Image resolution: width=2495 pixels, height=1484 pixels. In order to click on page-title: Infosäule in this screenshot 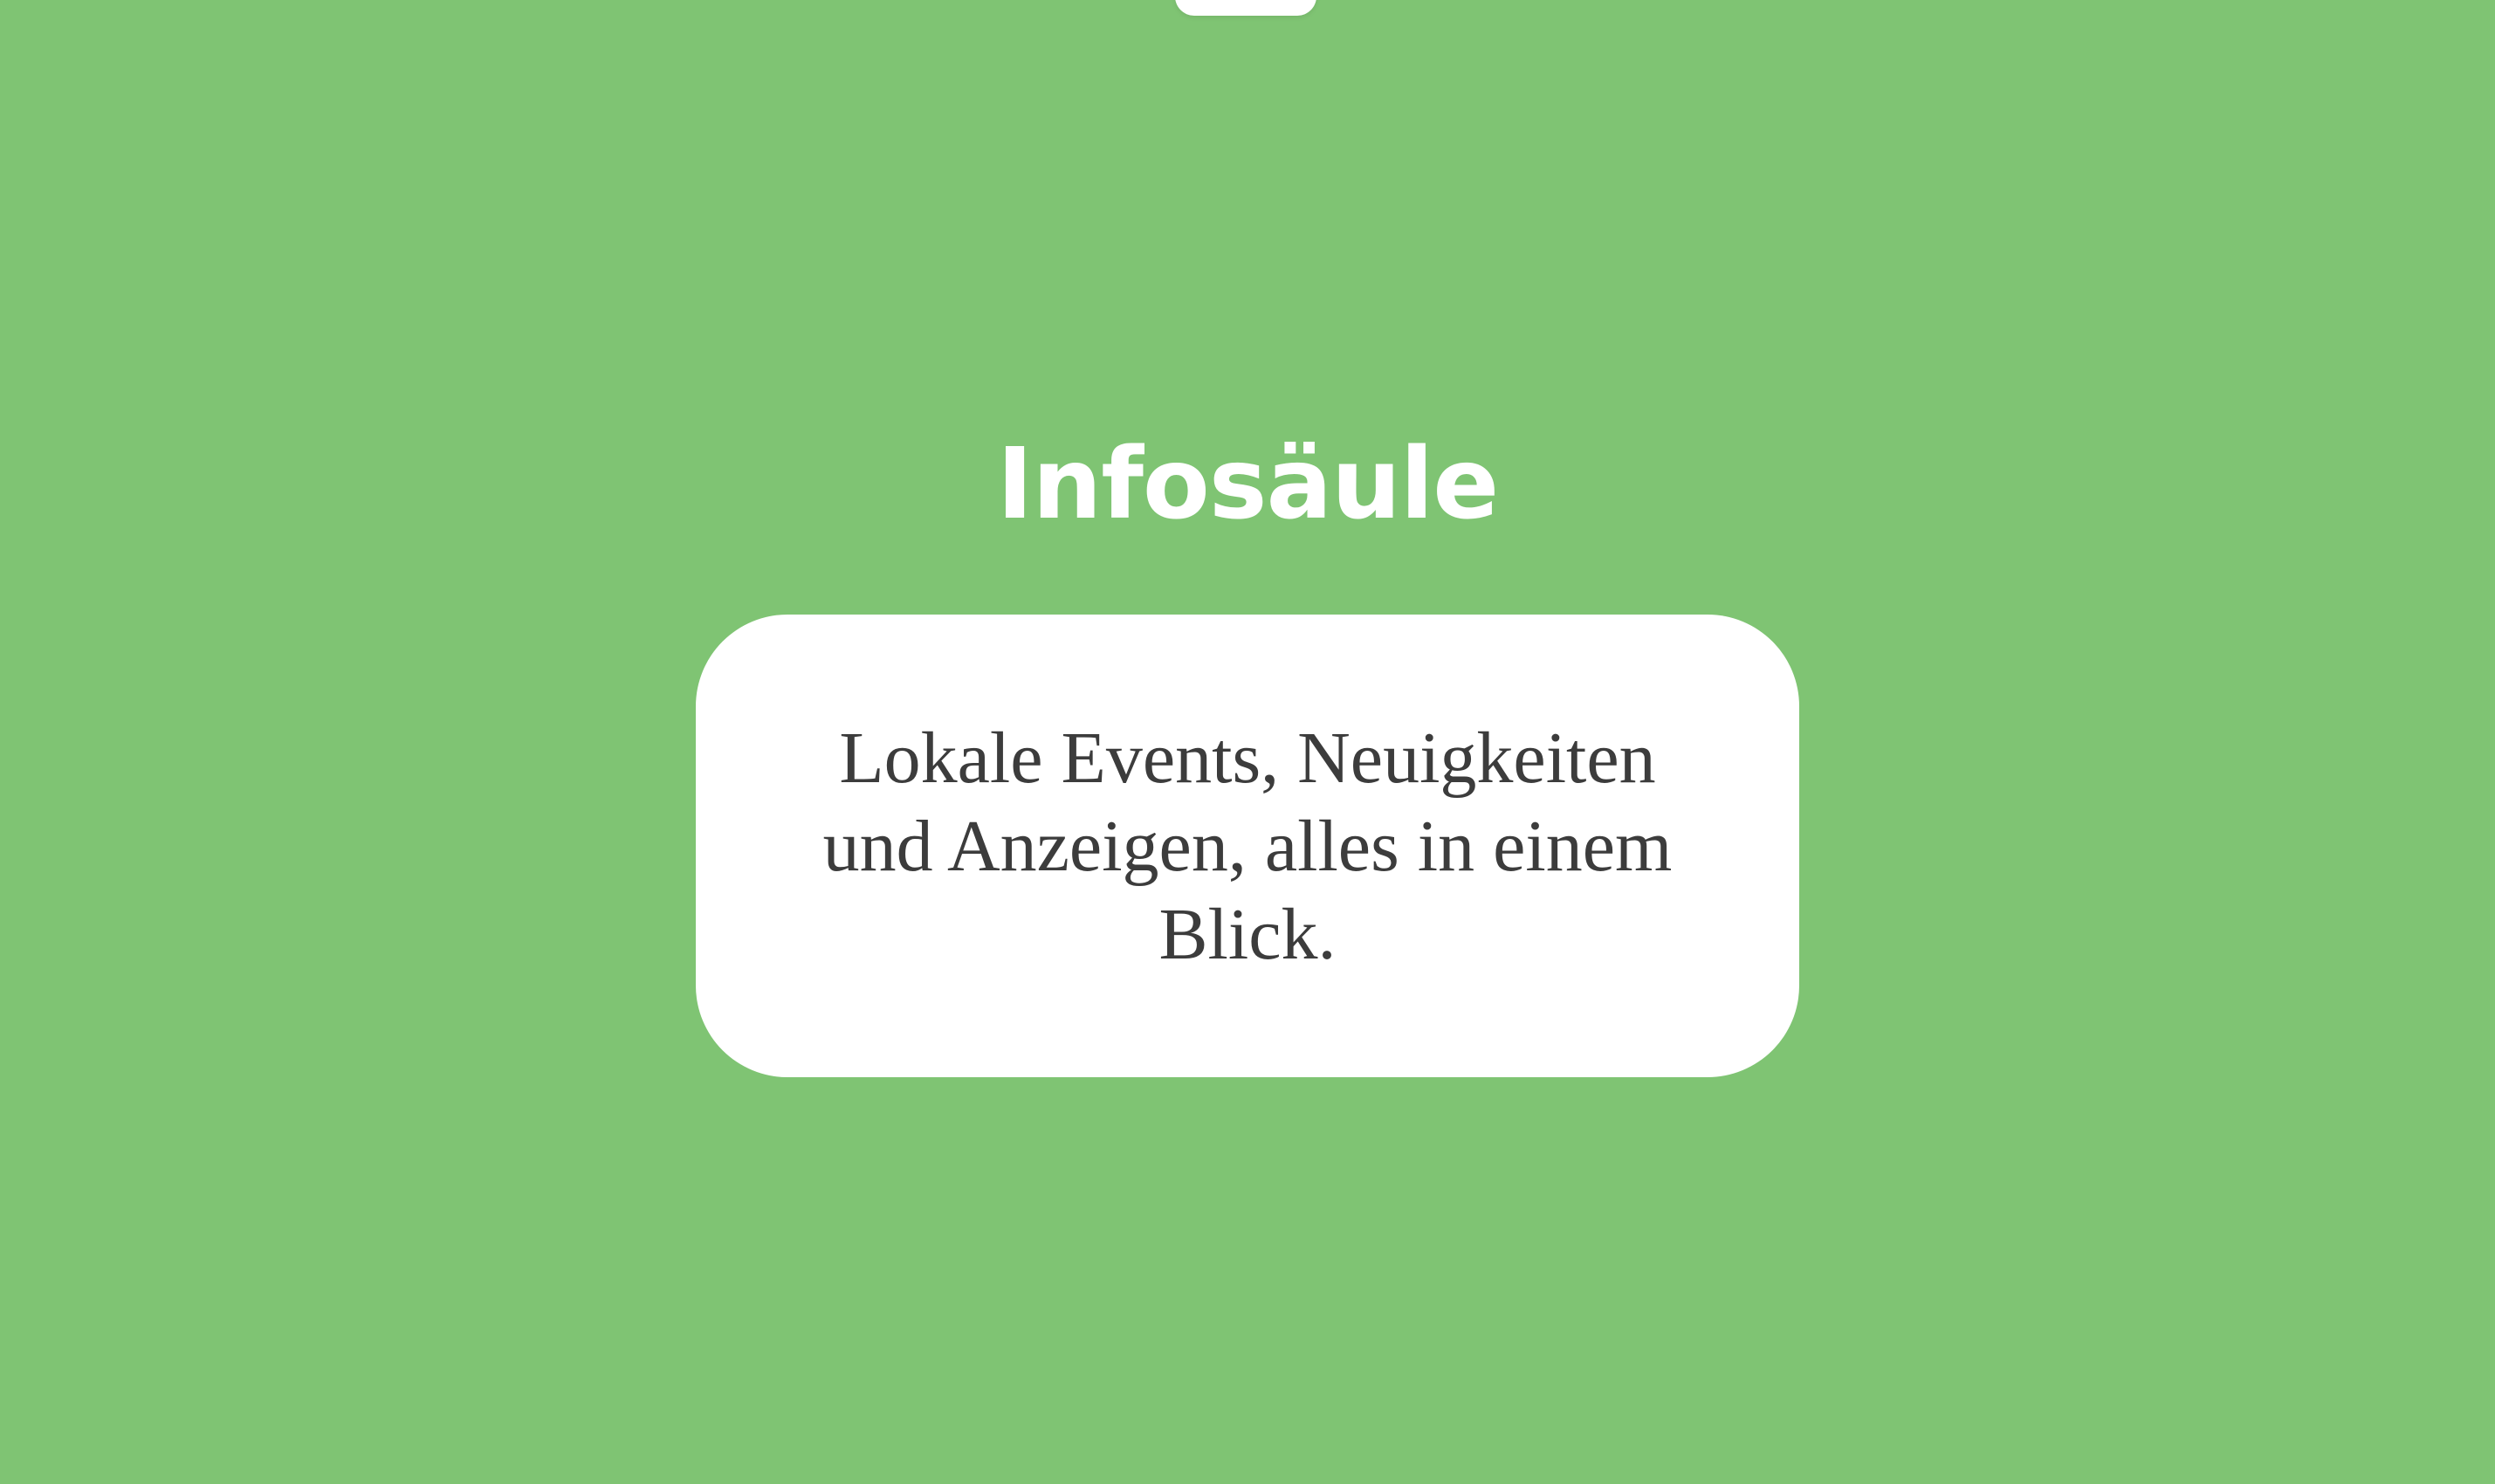, I will do `click(1247, 485)`.